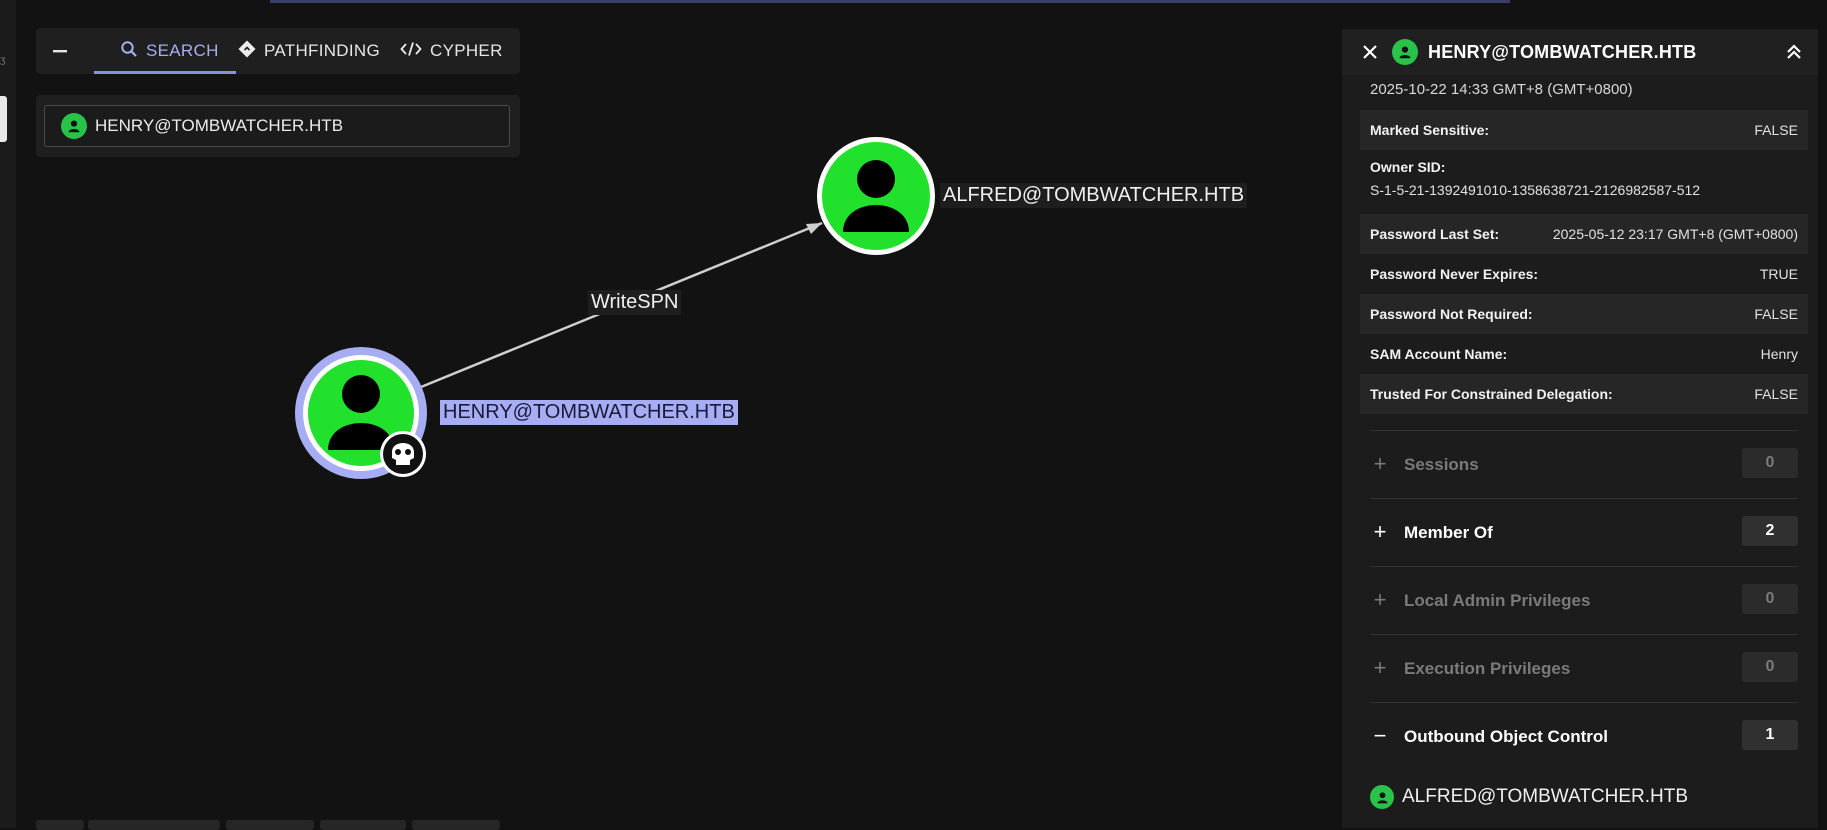 This screenshot has width=1827, height=830. What do you see at coordinates (1094, 195) in the screenshot?
I see `node-label-alfred: ALFRED@TOMBWATCHER.HTB` at bounding box center [1094, 195].